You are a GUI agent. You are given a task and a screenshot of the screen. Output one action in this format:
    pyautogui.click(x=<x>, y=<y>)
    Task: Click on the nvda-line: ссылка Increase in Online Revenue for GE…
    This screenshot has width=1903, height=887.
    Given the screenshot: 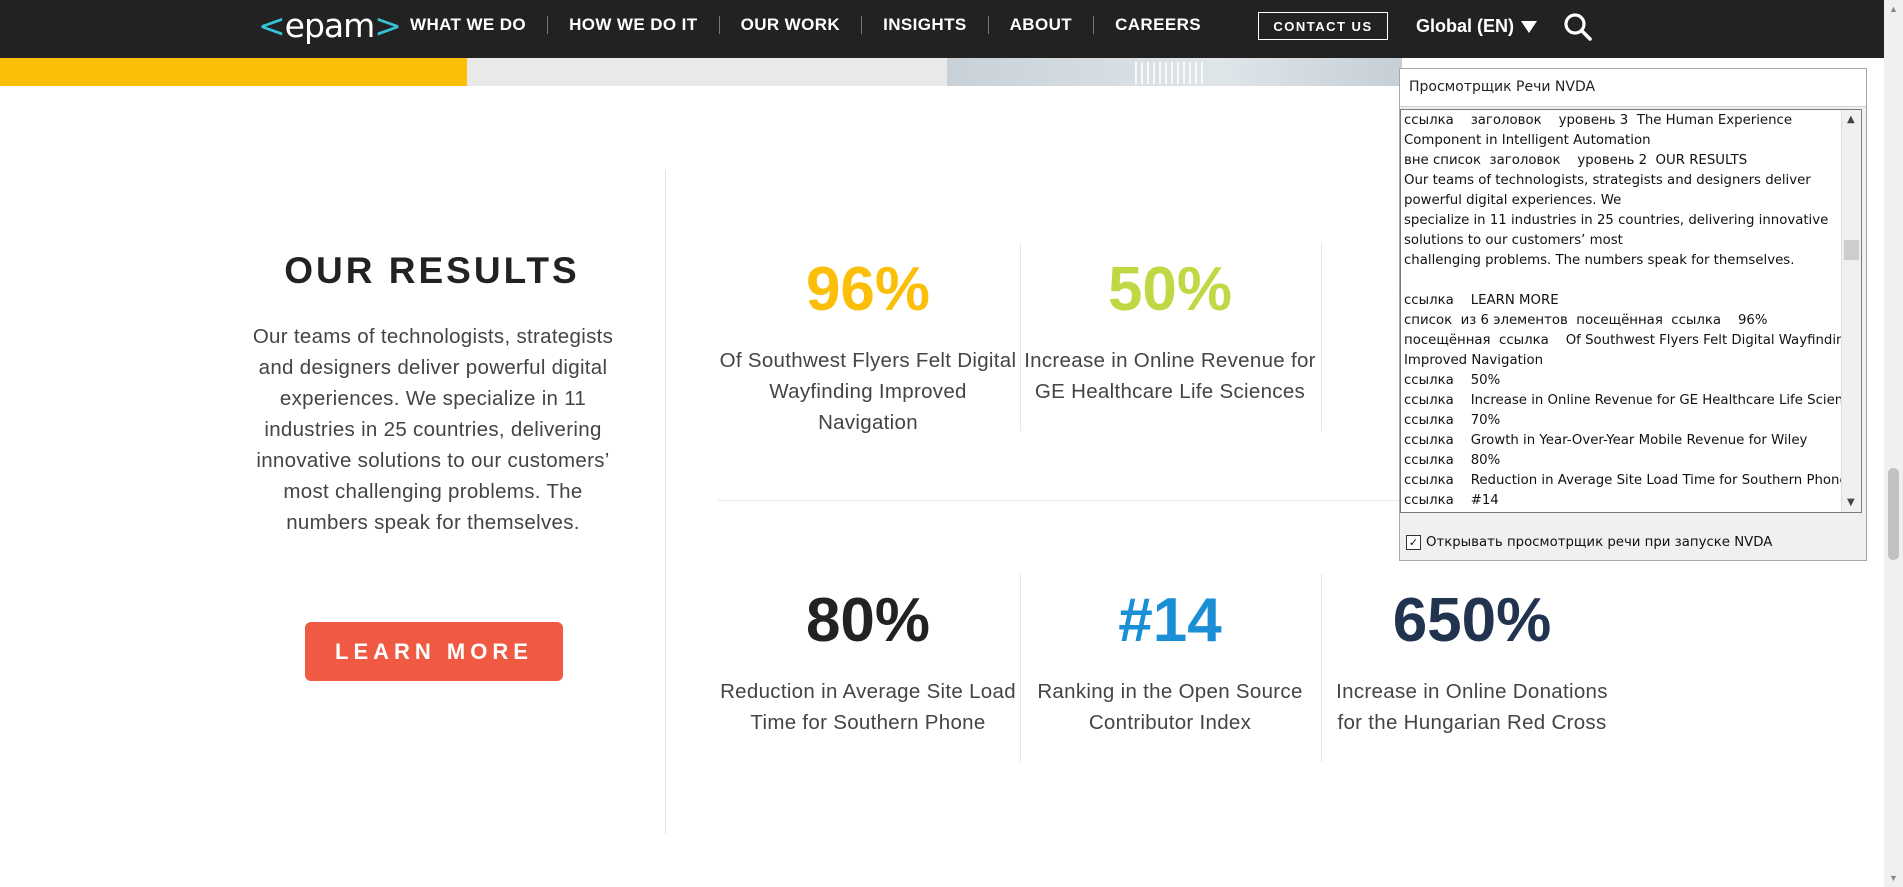 What is the action you would take?
    pyautogui.click(x=1633, y=400)
    